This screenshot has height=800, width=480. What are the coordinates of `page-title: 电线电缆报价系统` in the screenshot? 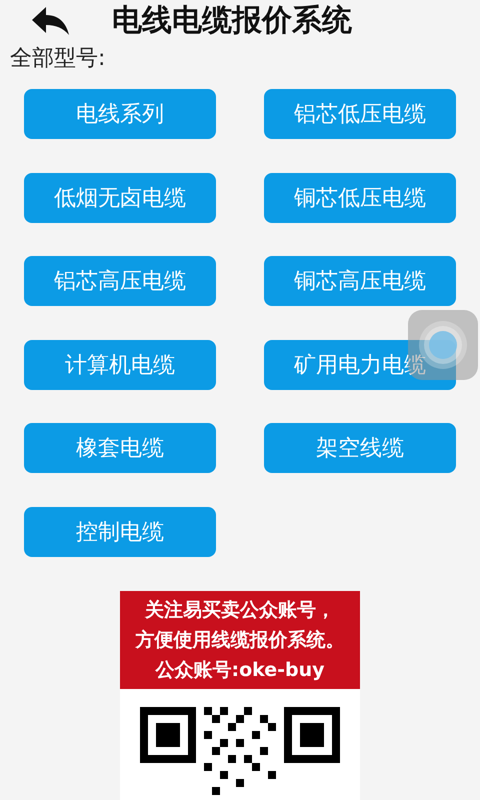 It's located at (232, 21).